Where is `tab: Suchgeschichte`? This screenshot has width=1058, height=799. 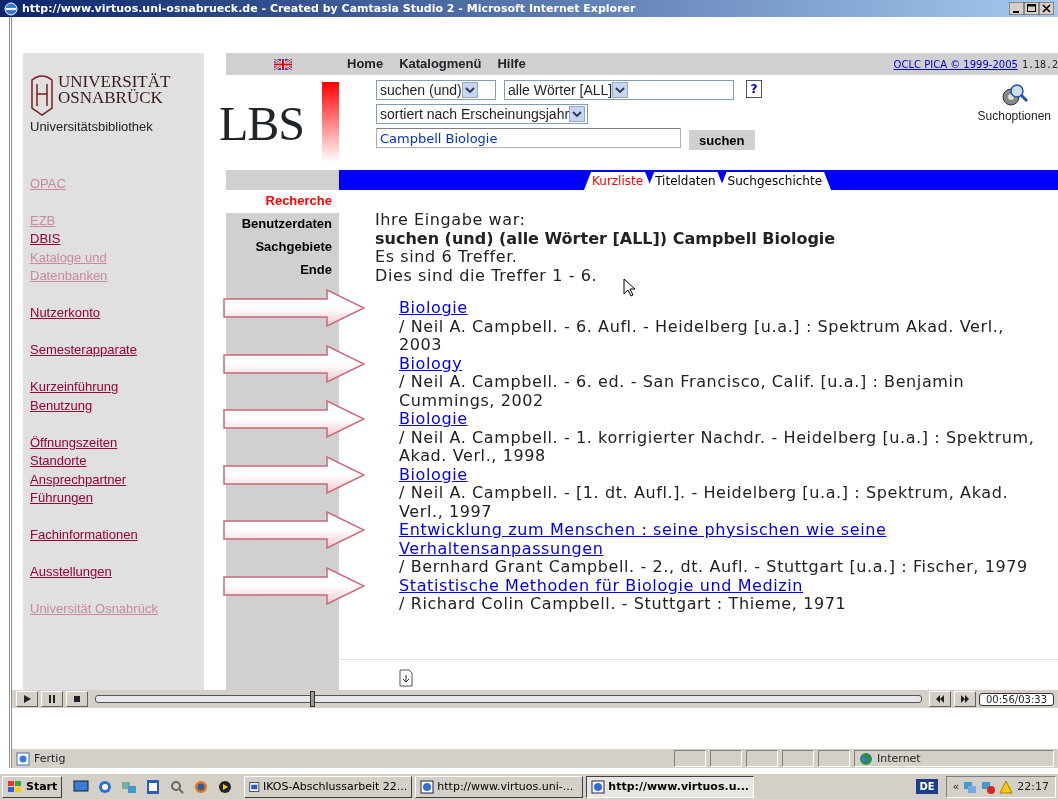
tab: Suchgeschichte is located at coordinates (775, 181).